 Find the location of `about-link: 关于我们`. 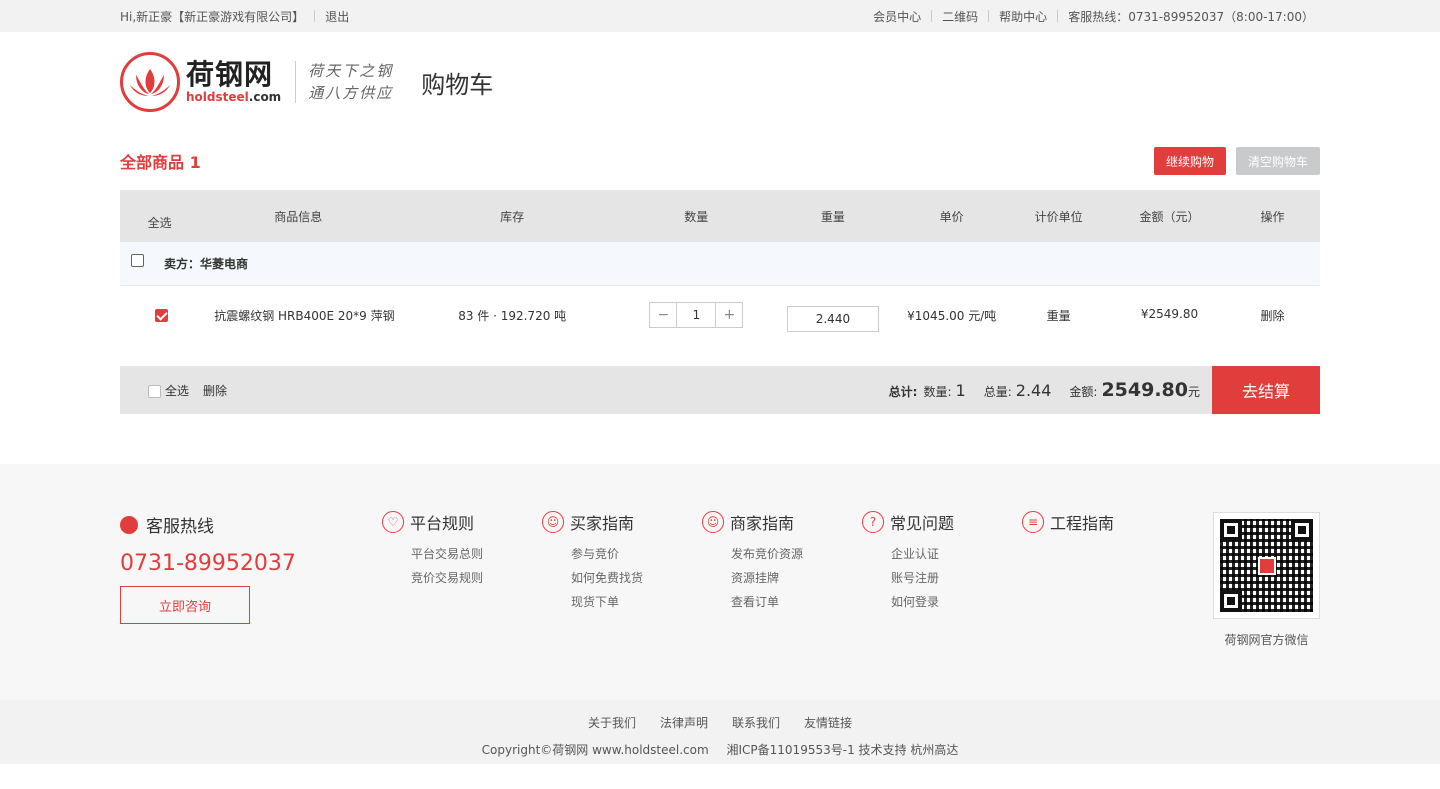

about-link: 关于我们 is located at coordinates (612, 722).